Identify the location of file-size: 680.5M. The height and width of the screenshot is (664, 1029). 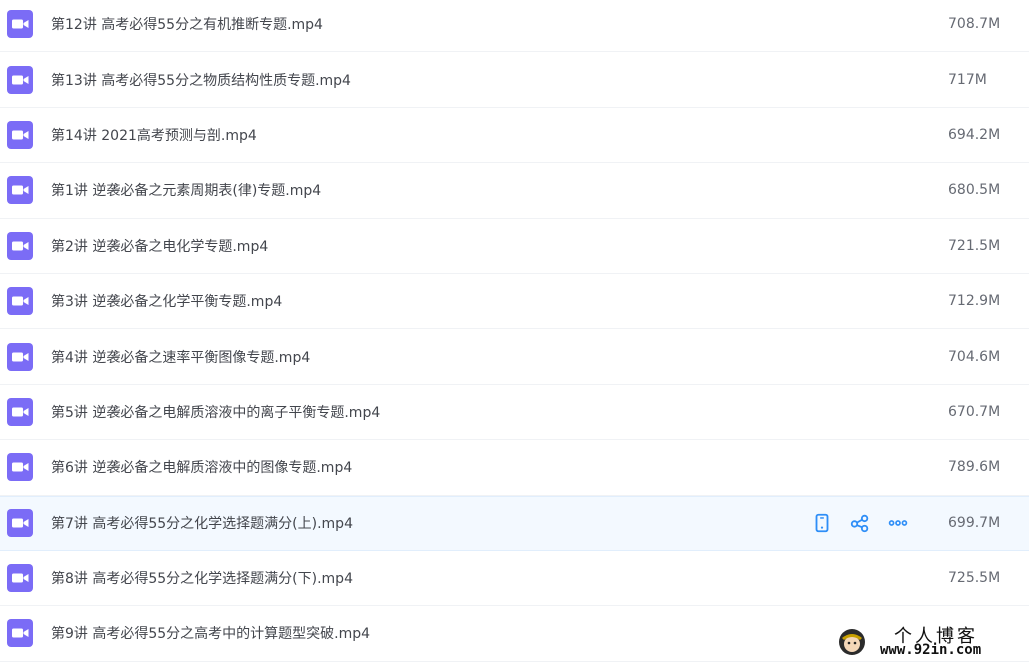
(974, 190).